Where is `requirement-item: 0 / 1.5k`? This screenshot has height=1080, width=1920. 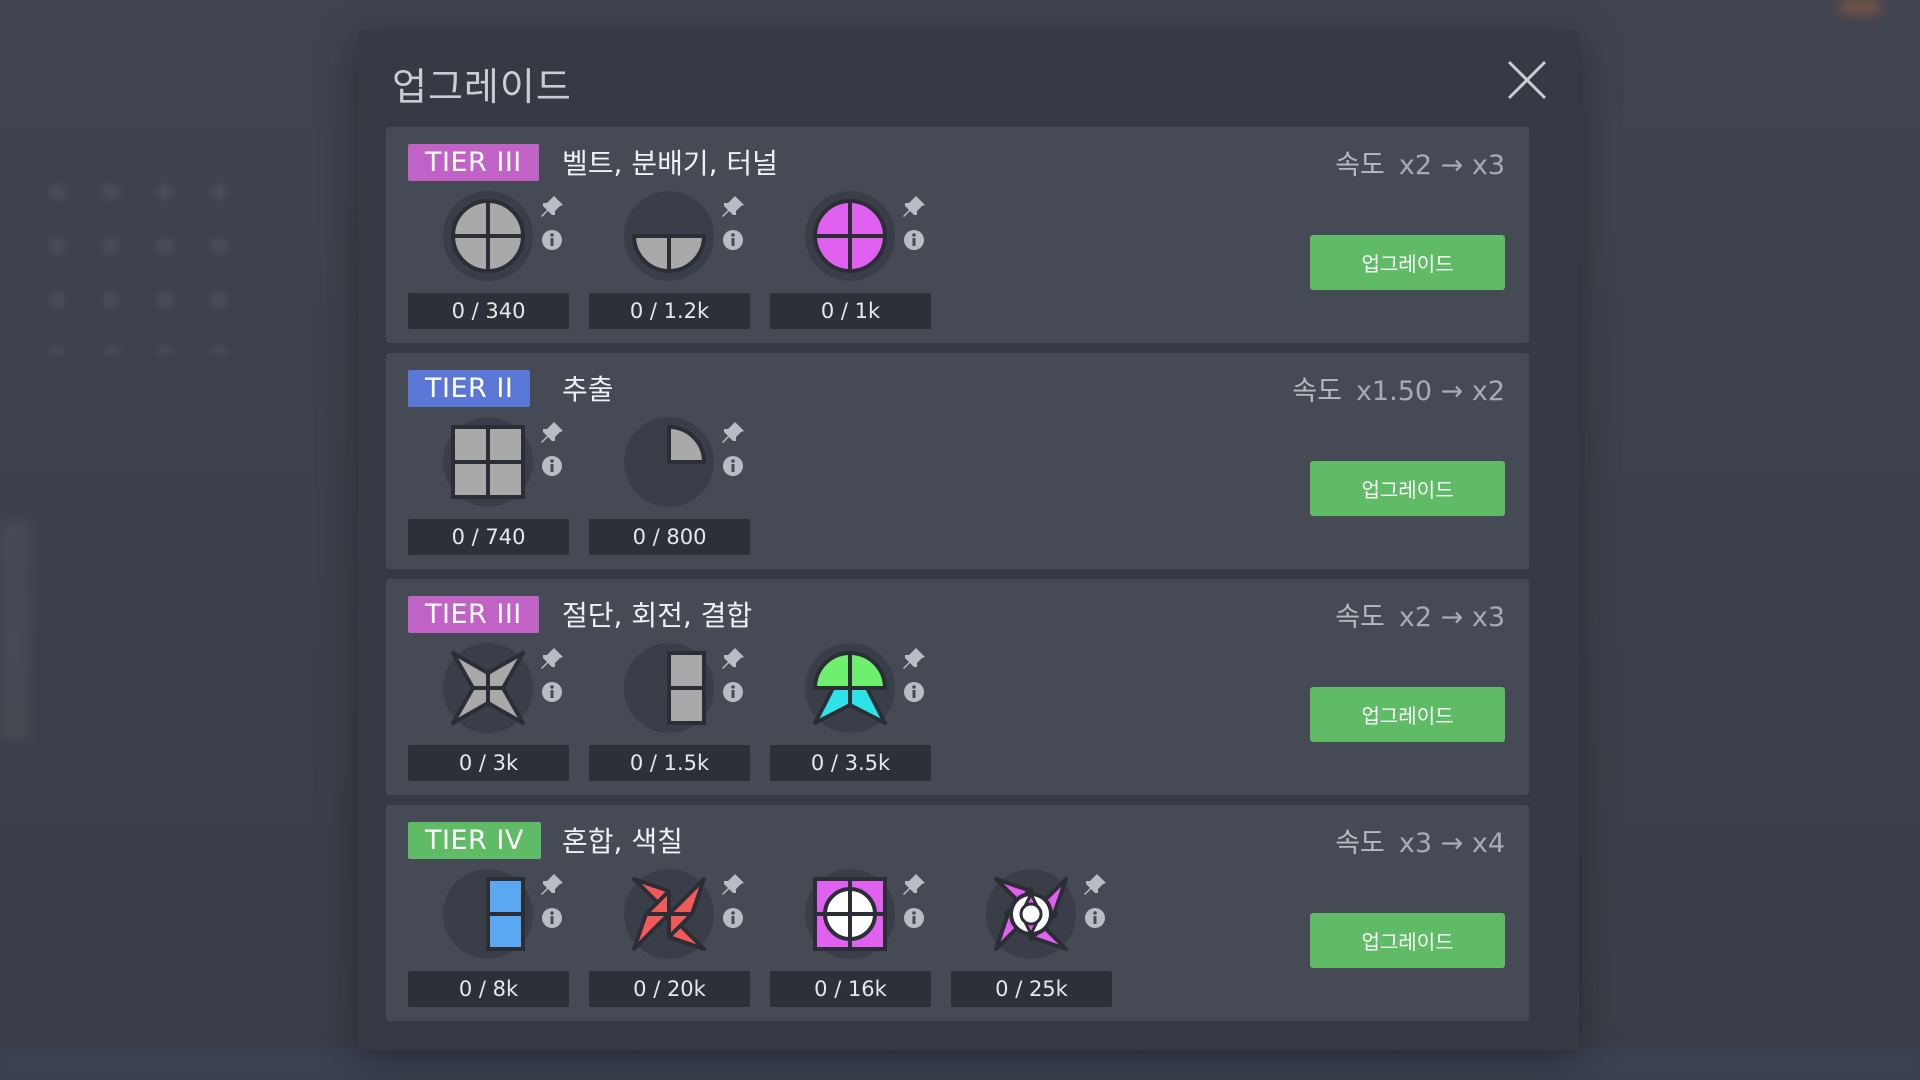
requirement-item: 0 / 1.5k is located at coordinates (669, 712).